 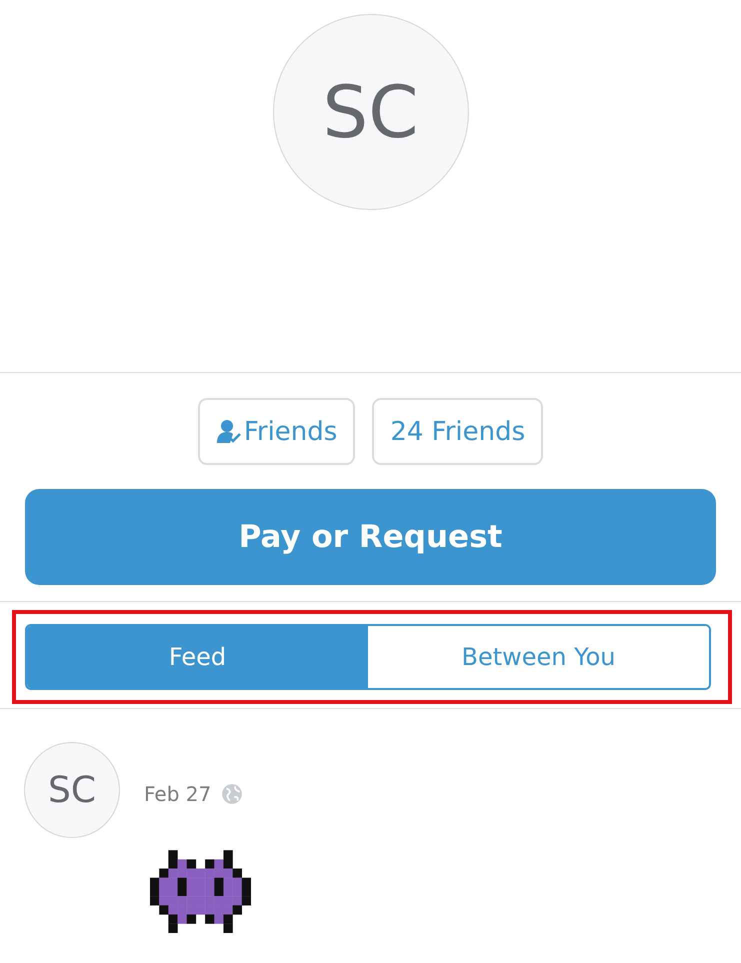 What do you see at coordinates (458, 431) in the screenshot?
I see `friends-button: 24 Friends` at bounding box center [458, 431].